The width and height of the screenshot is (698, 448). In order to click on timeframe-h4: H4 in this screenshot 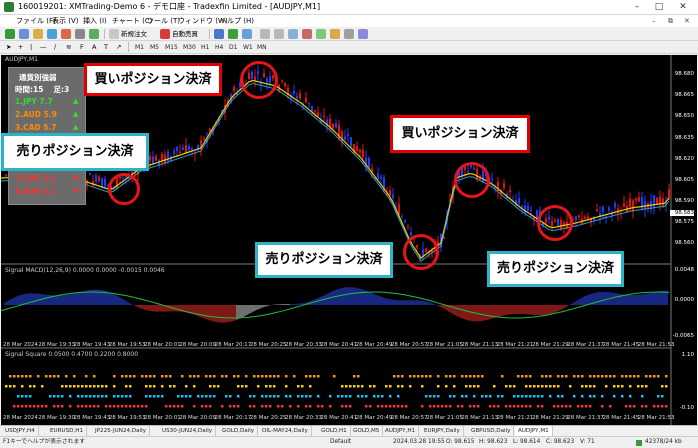, I will do `click(219, 47)`.